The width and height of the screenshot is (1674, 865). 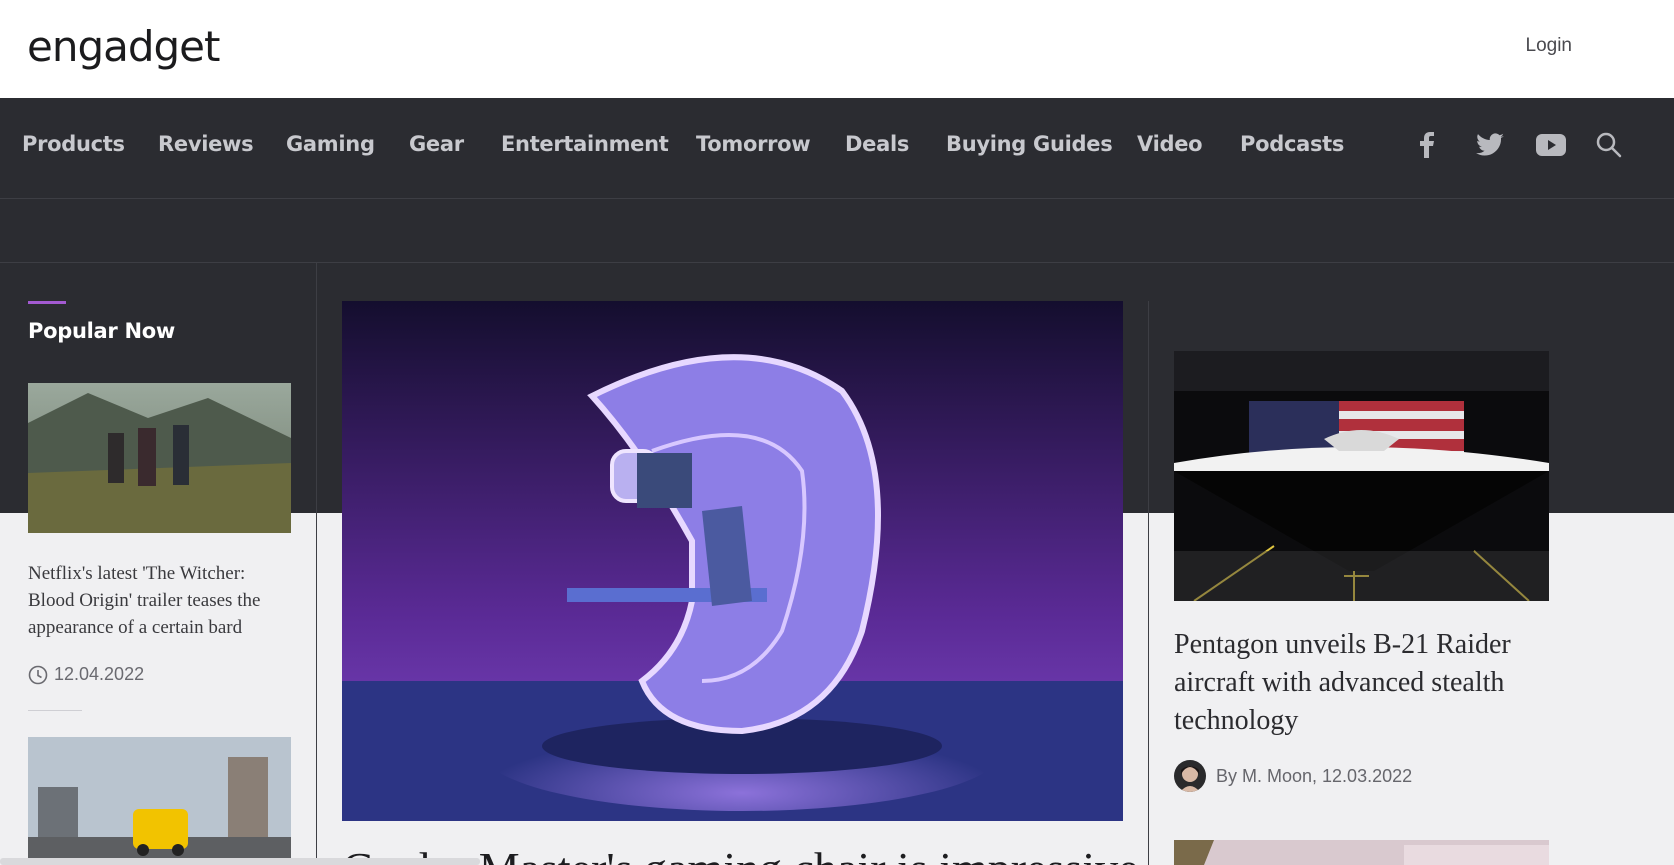 I want to click on popular-item-date: 12.04.2022, so click(x=86, y=674).